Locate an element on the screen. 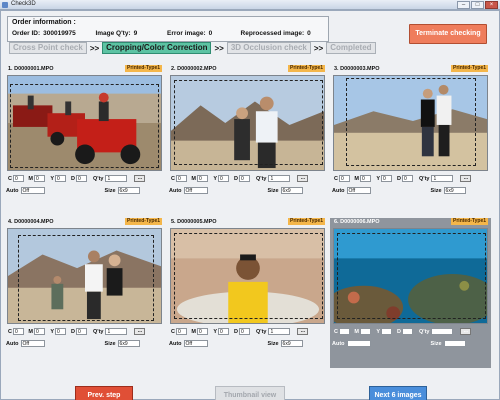 The height and width of the screenshot is (400, 500). window-controls: – □ × is located at coordinates (477, 5).